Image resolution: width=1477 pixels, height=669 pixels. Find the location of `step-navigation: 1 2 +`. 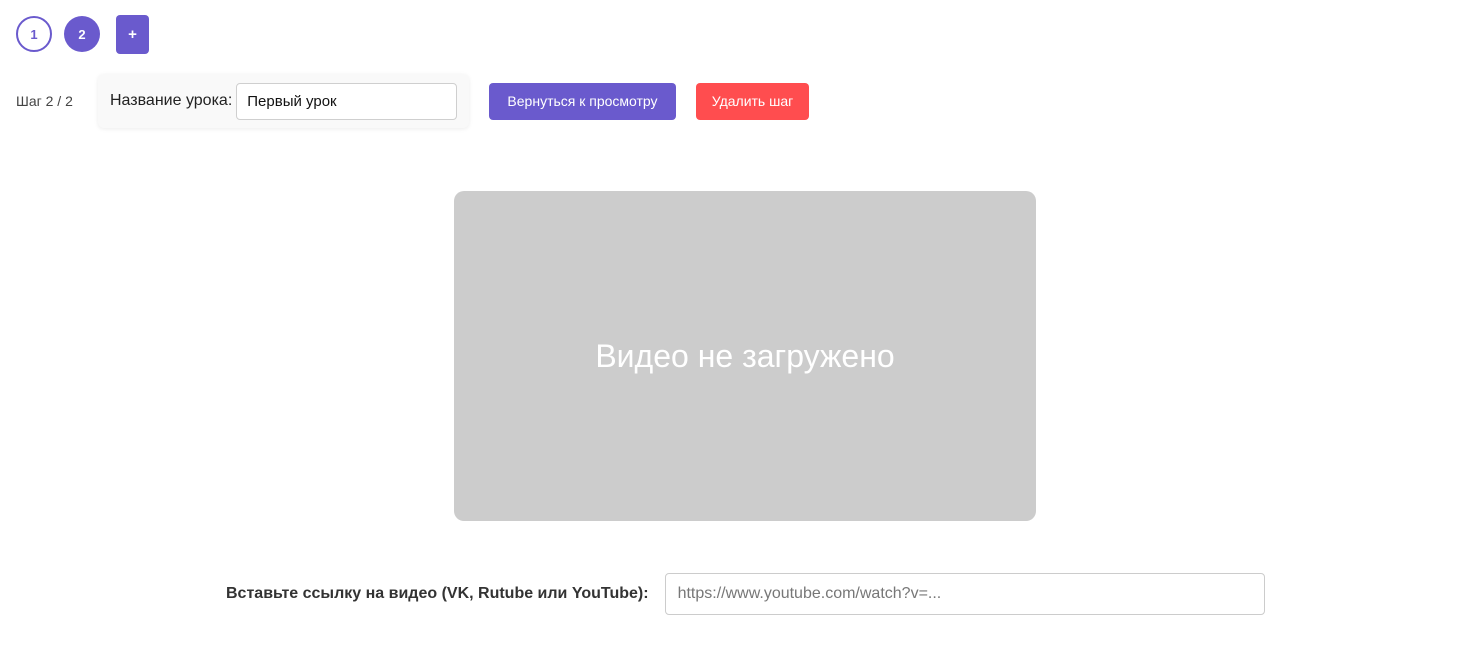

step-navigation: 1 2 + is located at coordinates (82, 34).